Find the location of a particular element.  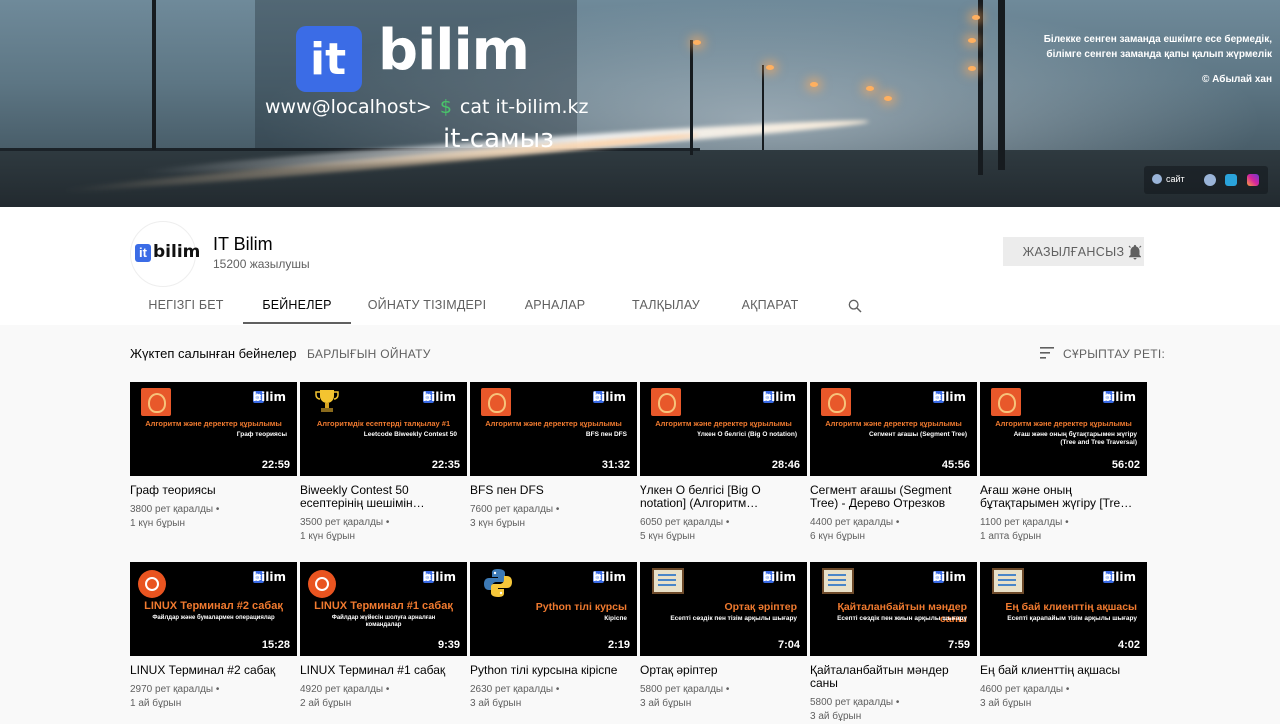

video-title: BFS пен DFS is located at coordinates (553, 490).